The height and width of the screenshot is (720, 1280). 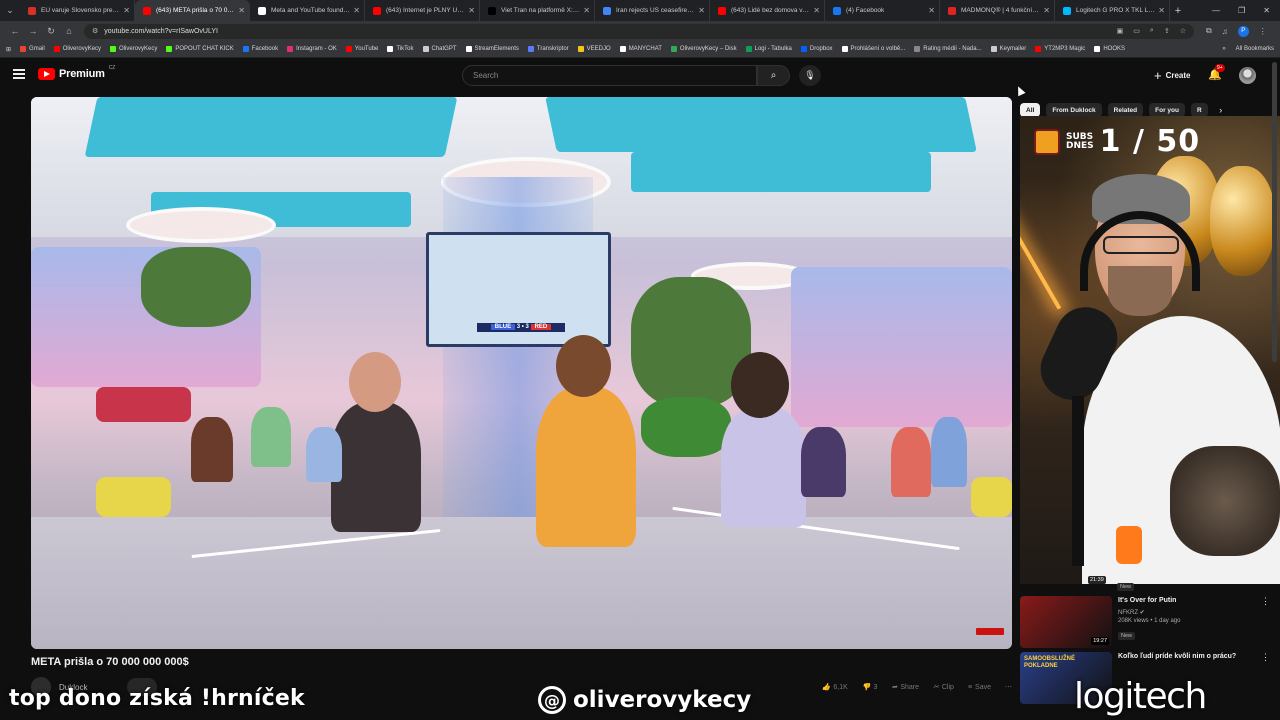 What do you see at coordinates (1266, 10) in the screenshot?
I see `close-window-icon: ✕` at bounding box center [1266, 10].